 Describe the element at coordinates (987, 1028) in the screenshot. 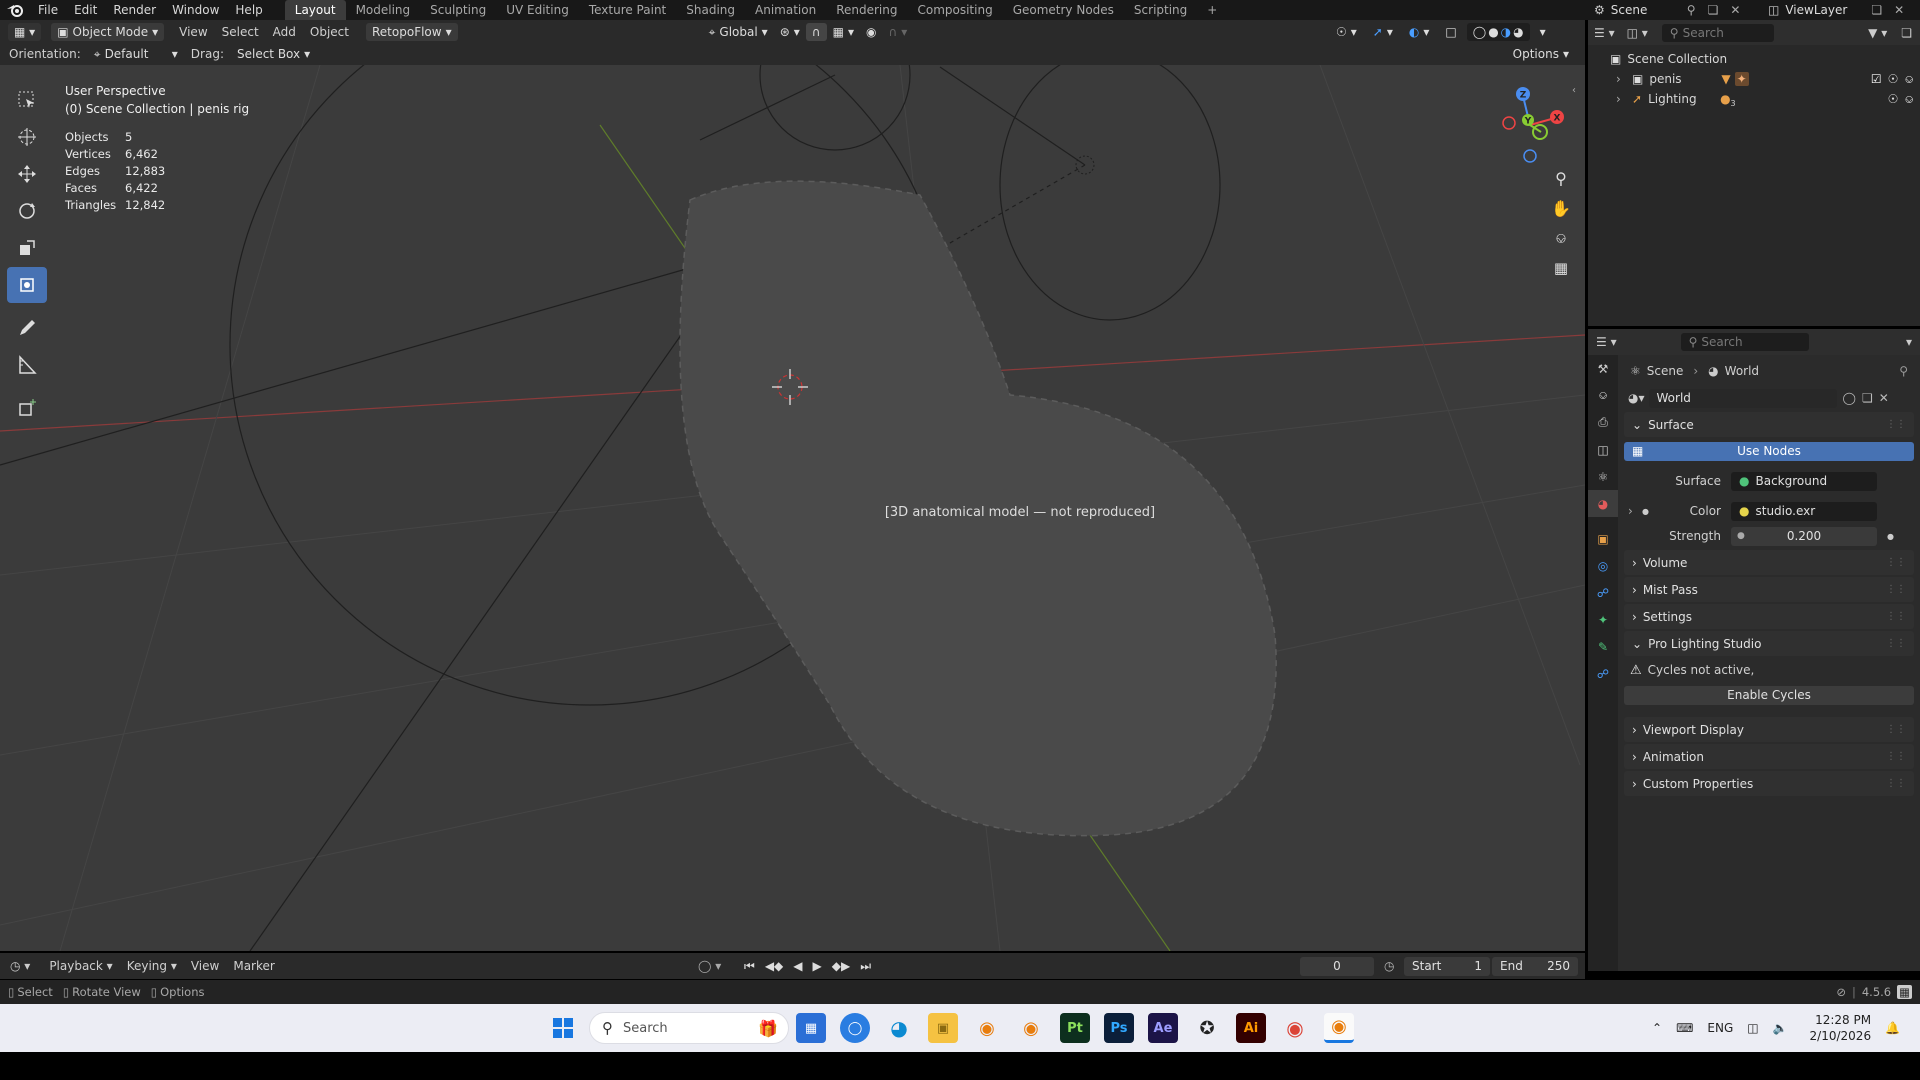

I see `blender-app-icon: ◉` at that location.